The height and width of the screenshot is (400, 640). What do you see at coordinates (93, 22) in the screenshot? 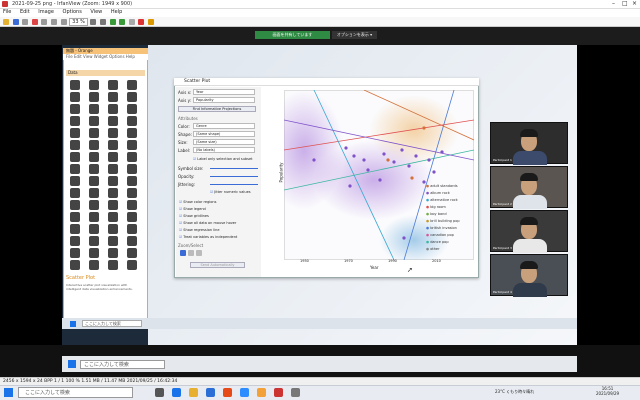
I see `zoom-in-icon` at bounding box center [93, 22].